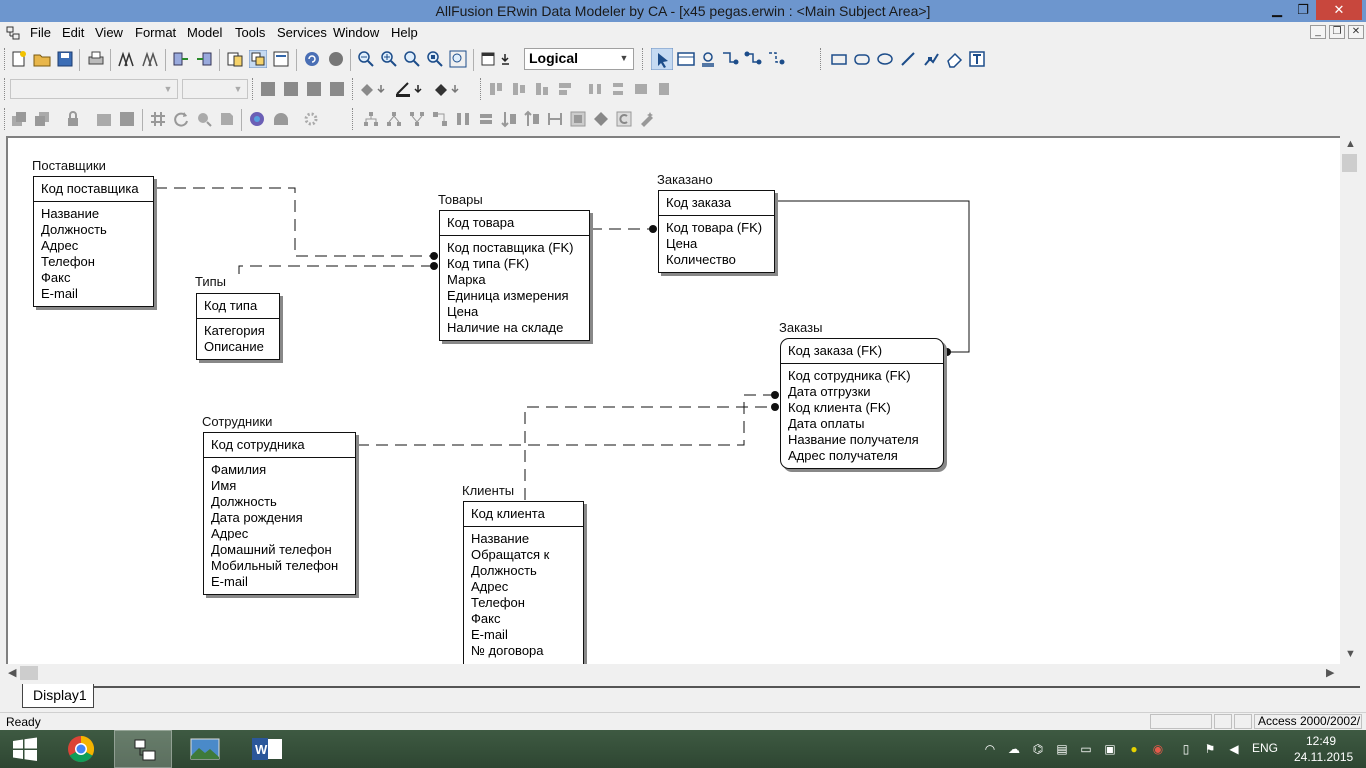 This screenshot has height=768, width=1366. I want to click on fill-color-icon, so click(367, 89).